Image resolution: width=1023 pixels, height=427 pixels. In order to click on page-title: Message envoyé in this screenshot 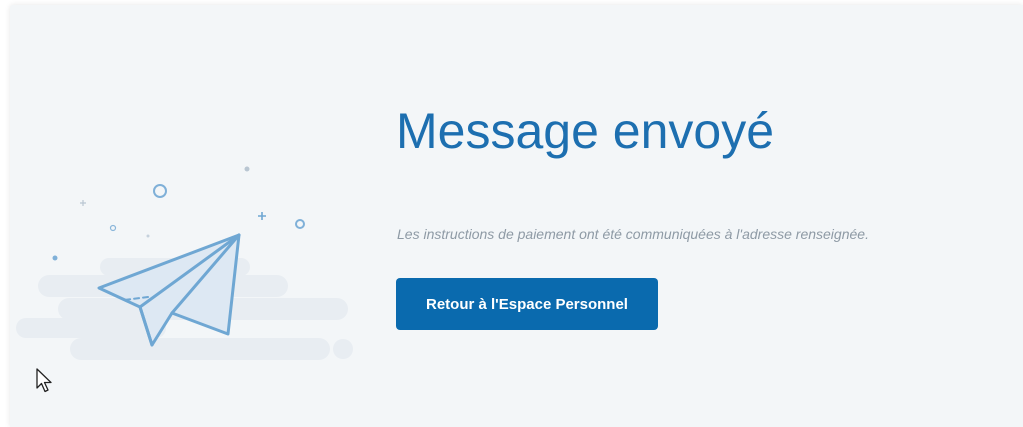, I will do `click(585, 131)`.